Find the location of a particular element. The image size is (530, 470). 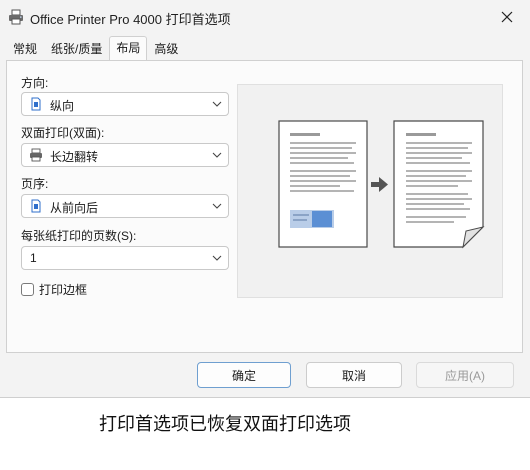

ok-button: 确定 is located at coordinates (244, 375).